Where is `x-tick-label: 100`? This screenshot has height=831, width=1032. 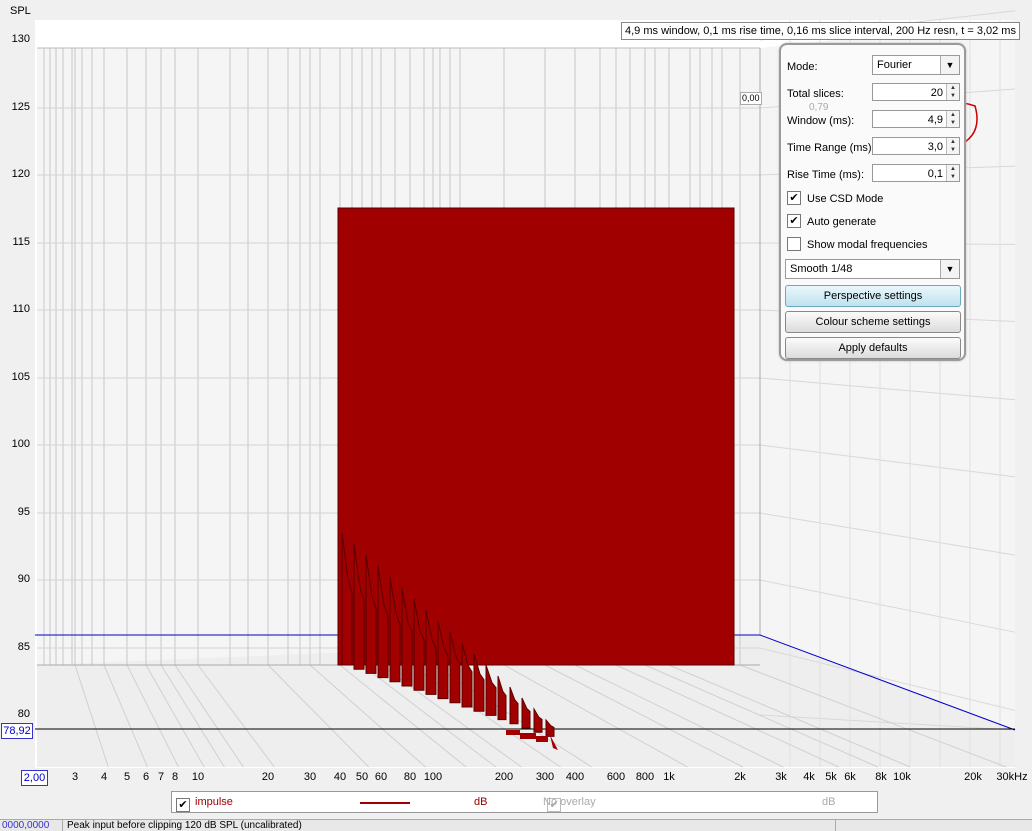
x-tick-label: 100 is located at coordinates (433, 777).